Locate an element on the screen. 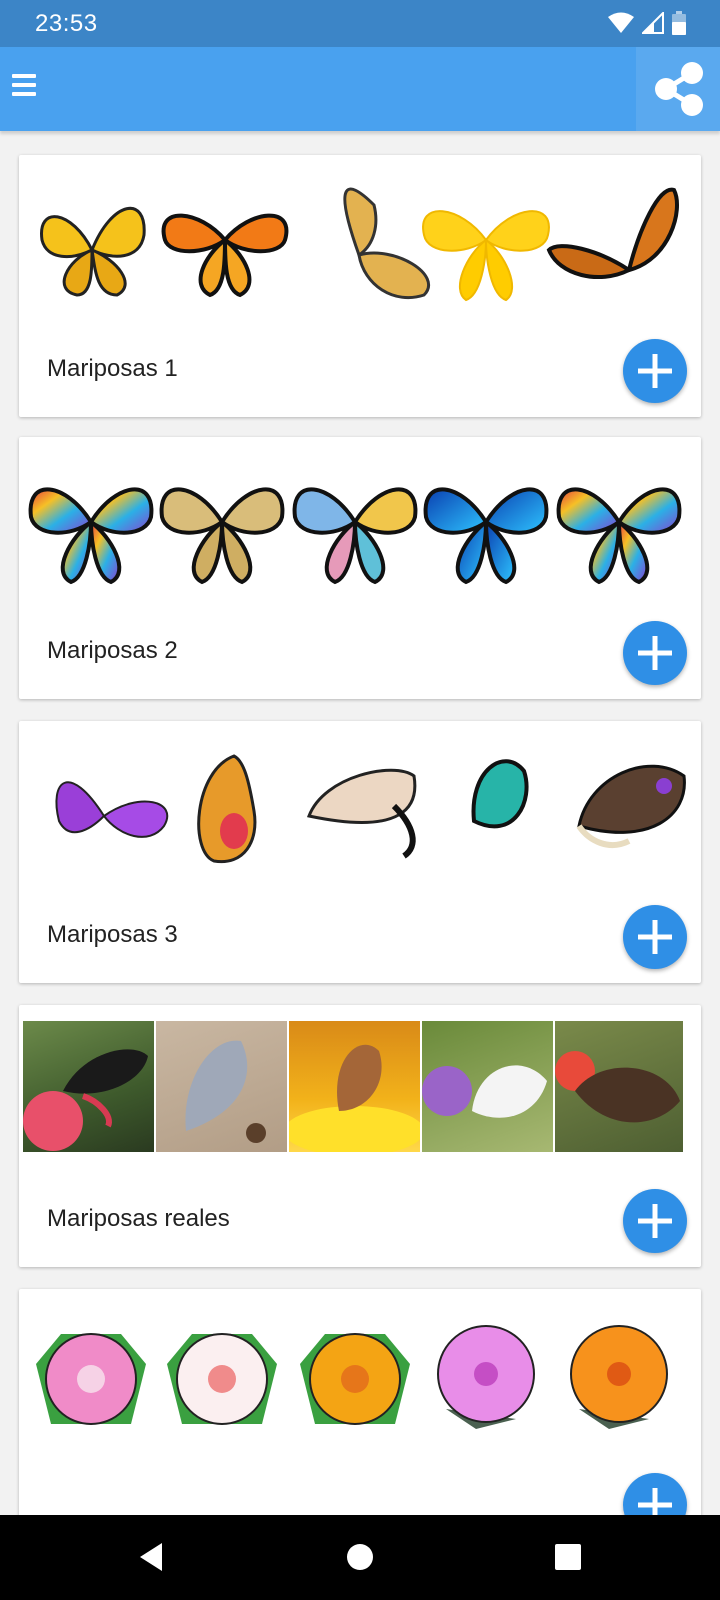 This screenshot has width=720, height=1600. signal-icon is located at coordinates (653, 23).